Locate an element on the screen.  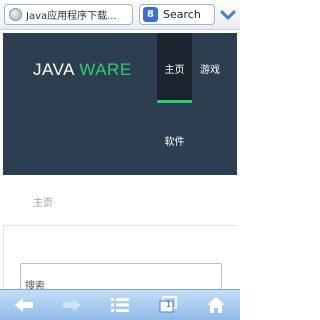
logo-java-text: JAVA is located at coordinates (54, 69).